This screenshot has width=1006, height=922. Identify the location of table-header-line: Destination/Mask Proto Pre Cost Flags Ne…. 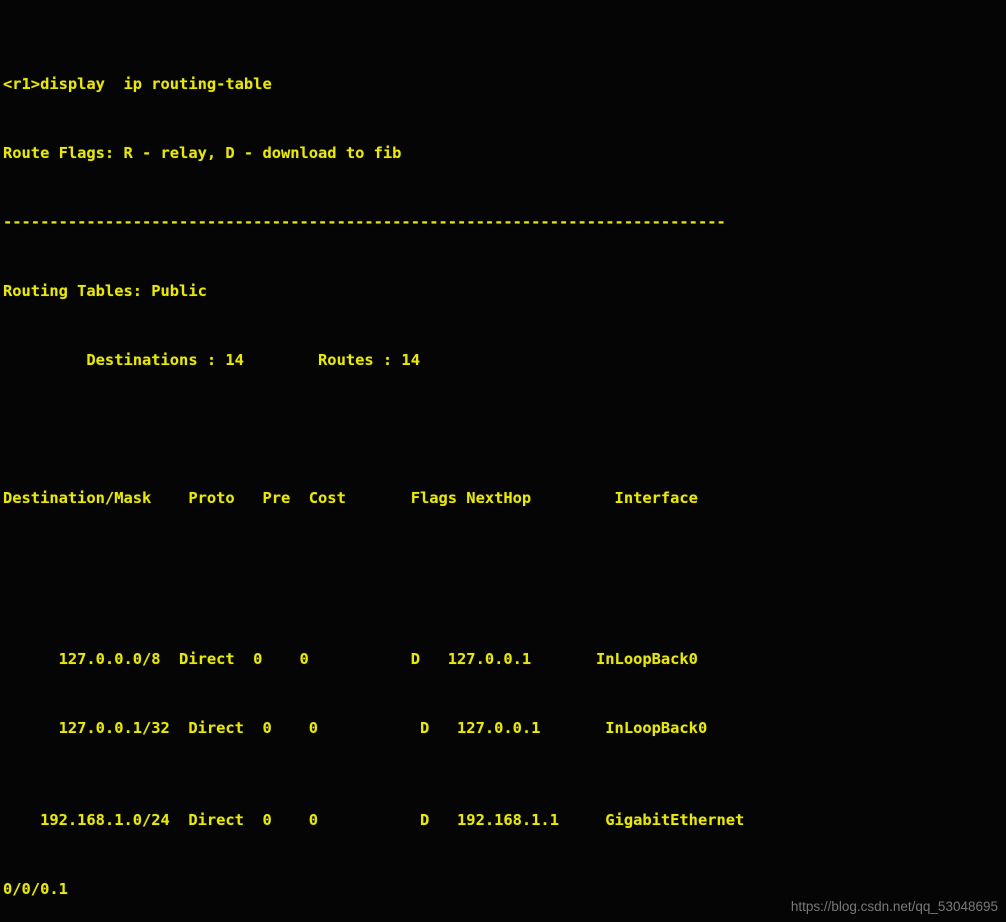
(350, 498).